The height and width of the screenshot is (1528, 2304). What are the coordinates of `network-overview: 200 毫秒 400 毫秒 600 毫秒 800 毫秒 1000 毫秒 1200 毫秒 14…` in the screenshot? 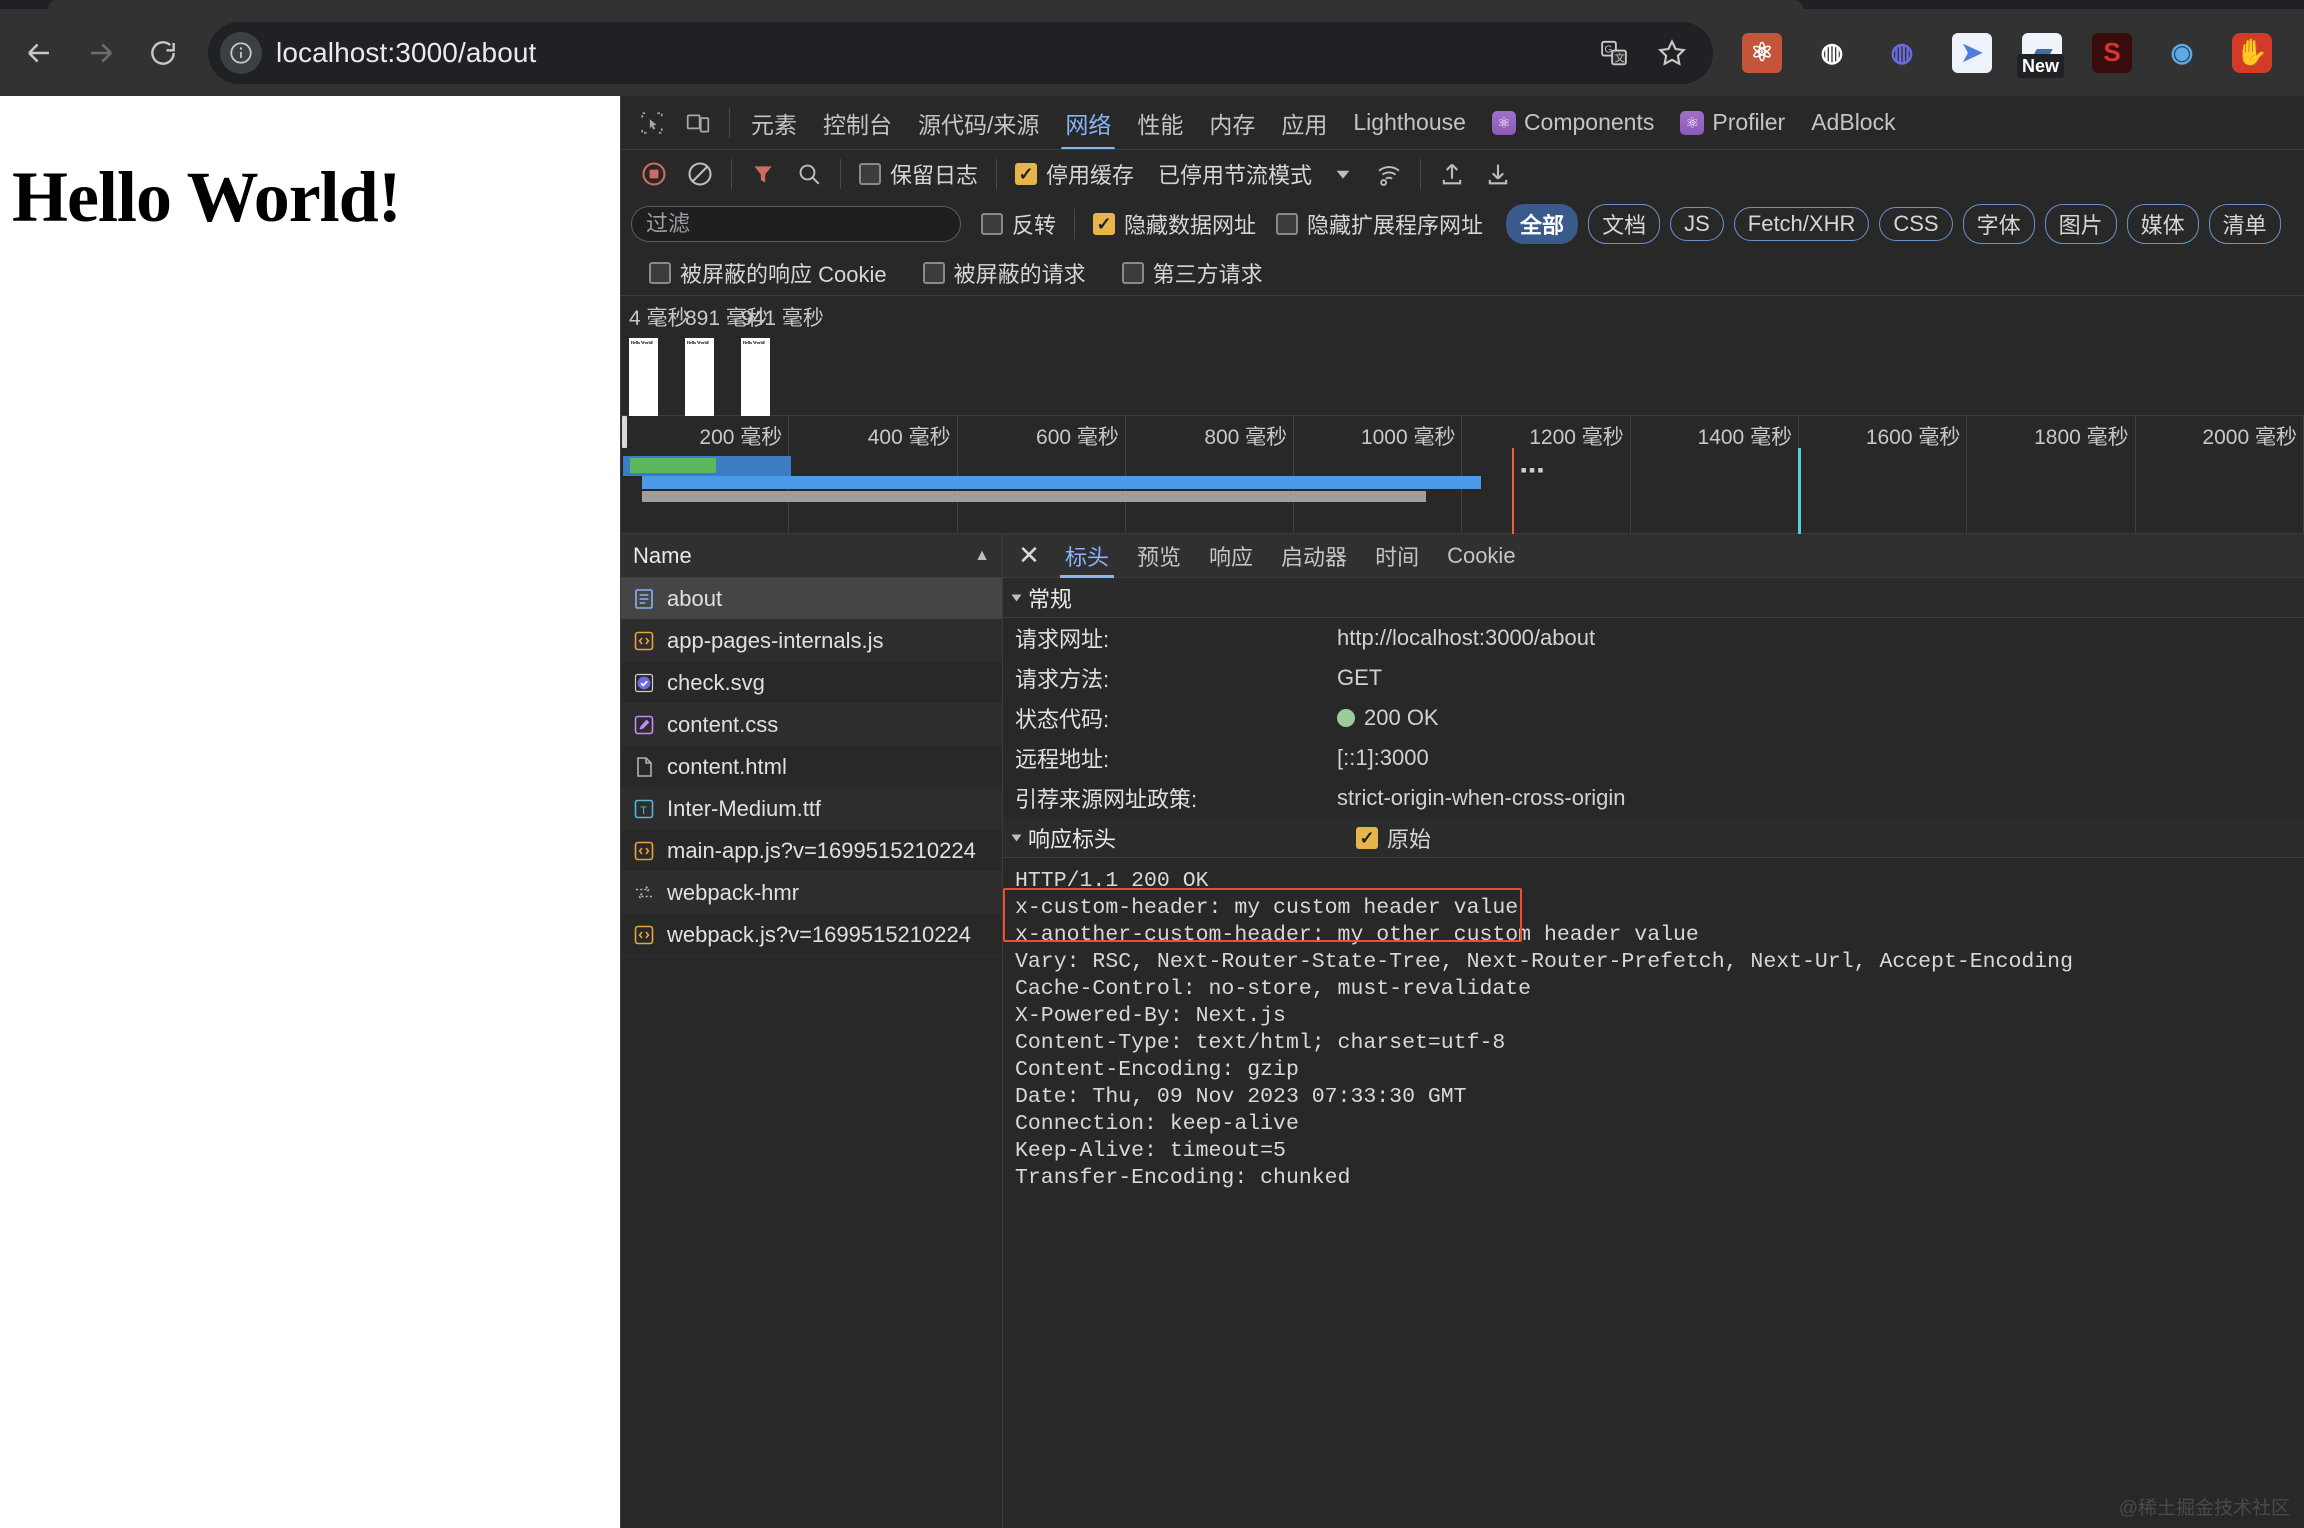 It's located at (1462, 475).